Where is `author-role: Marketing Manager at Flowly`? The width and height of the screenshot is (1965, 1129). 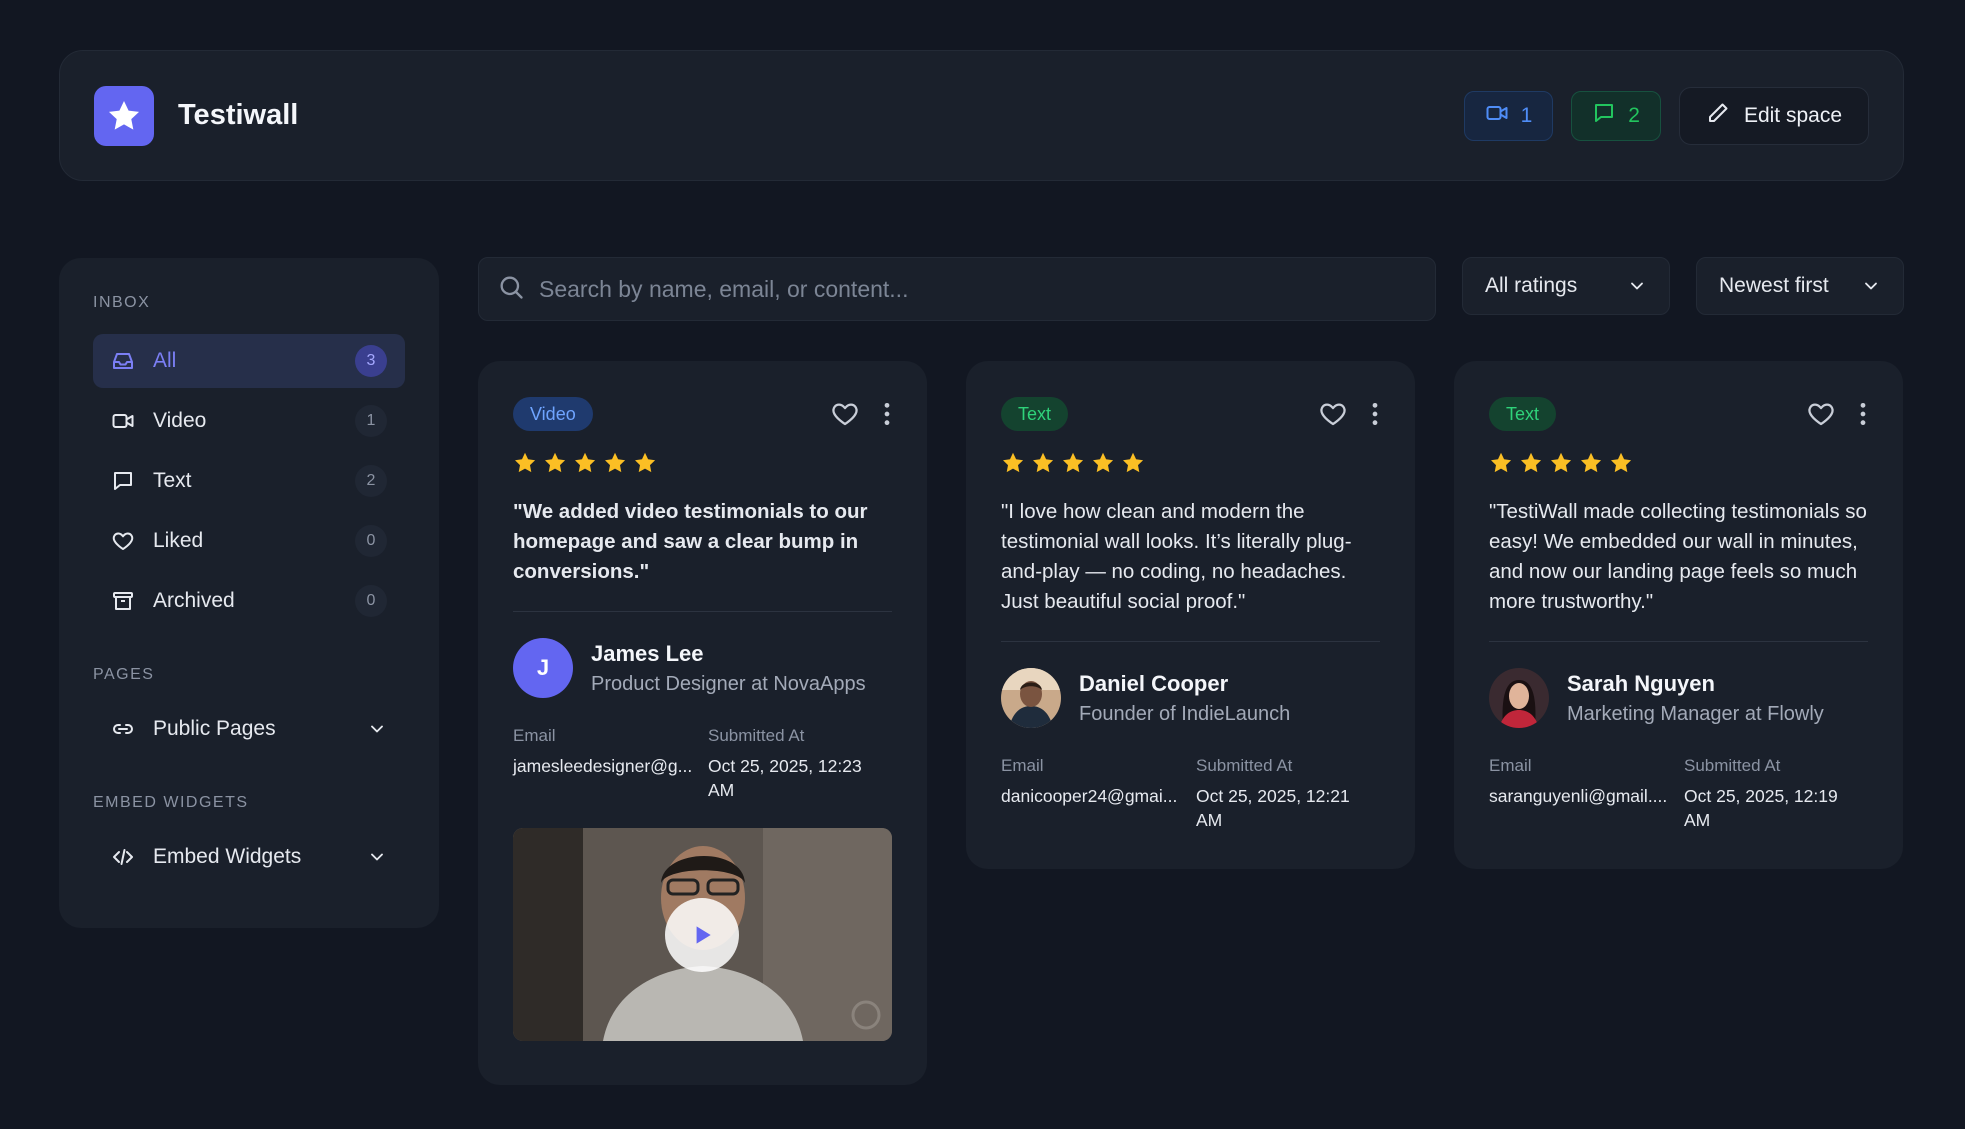
author-role: Marketing Manager at Flowly is located at coordinates (1695, 713).